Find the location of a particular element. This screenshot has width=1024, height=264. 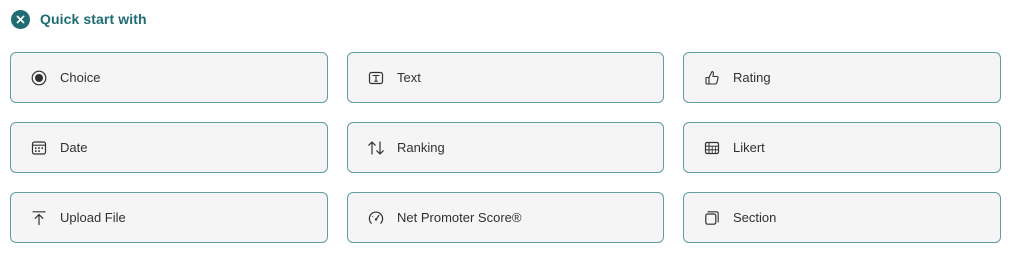

up-down-arrows-icon is located at coordinates (376, 148).